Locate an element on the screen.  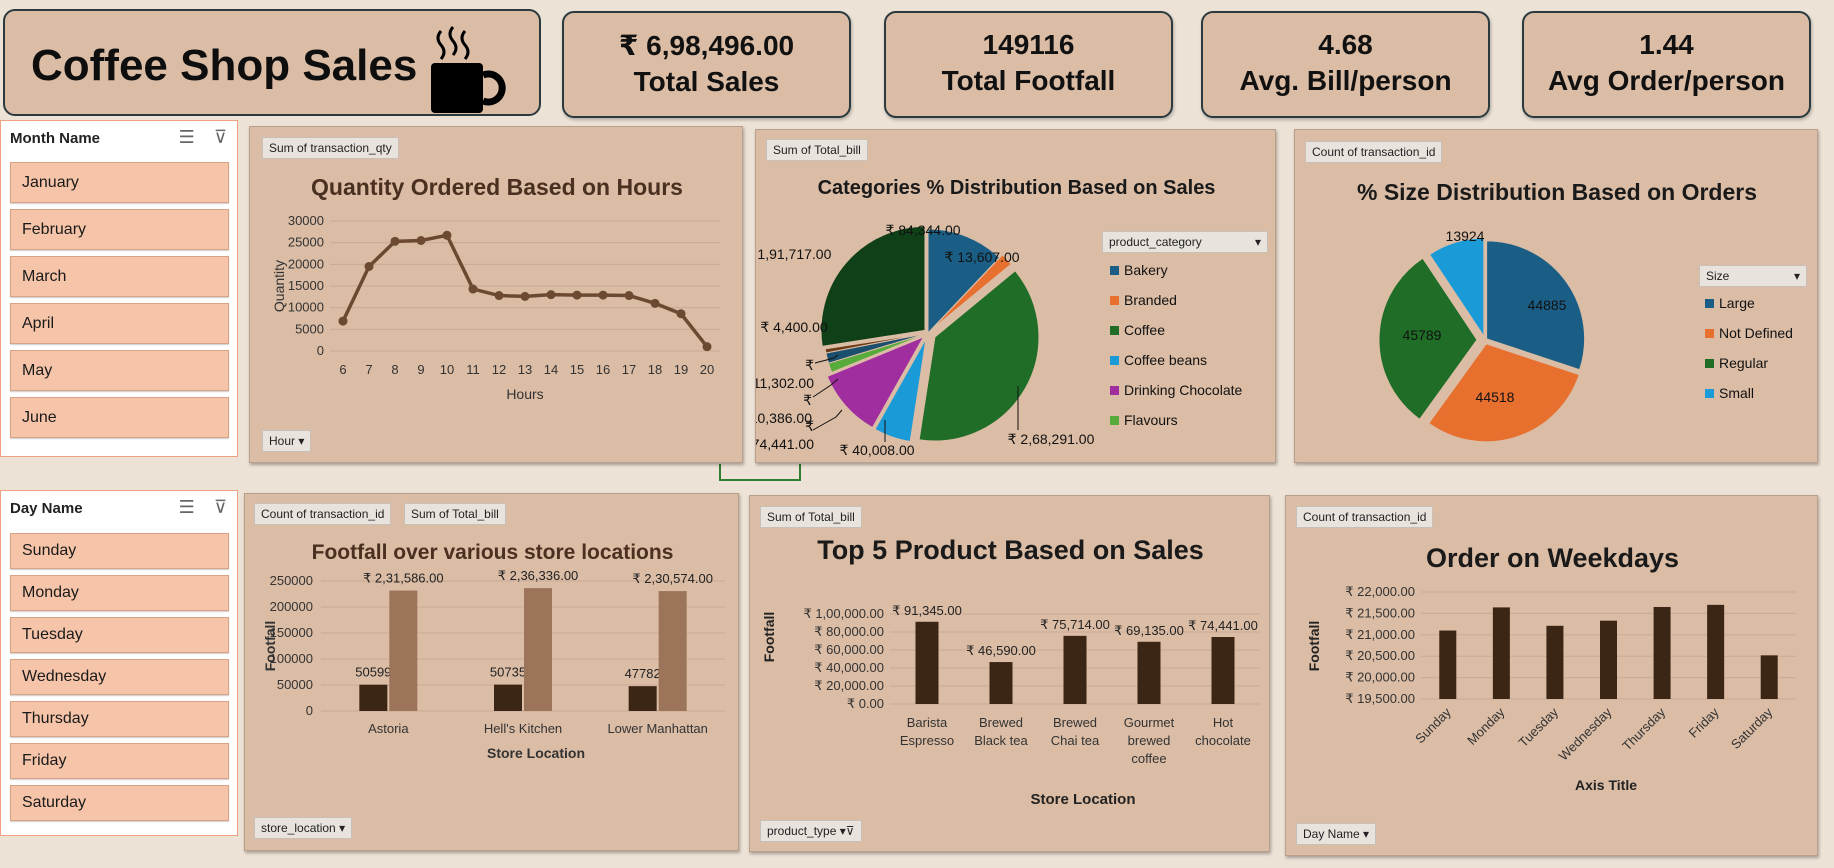
y-tick-label: ₹ 19,500.00 is located at coordinates (1380, 698).